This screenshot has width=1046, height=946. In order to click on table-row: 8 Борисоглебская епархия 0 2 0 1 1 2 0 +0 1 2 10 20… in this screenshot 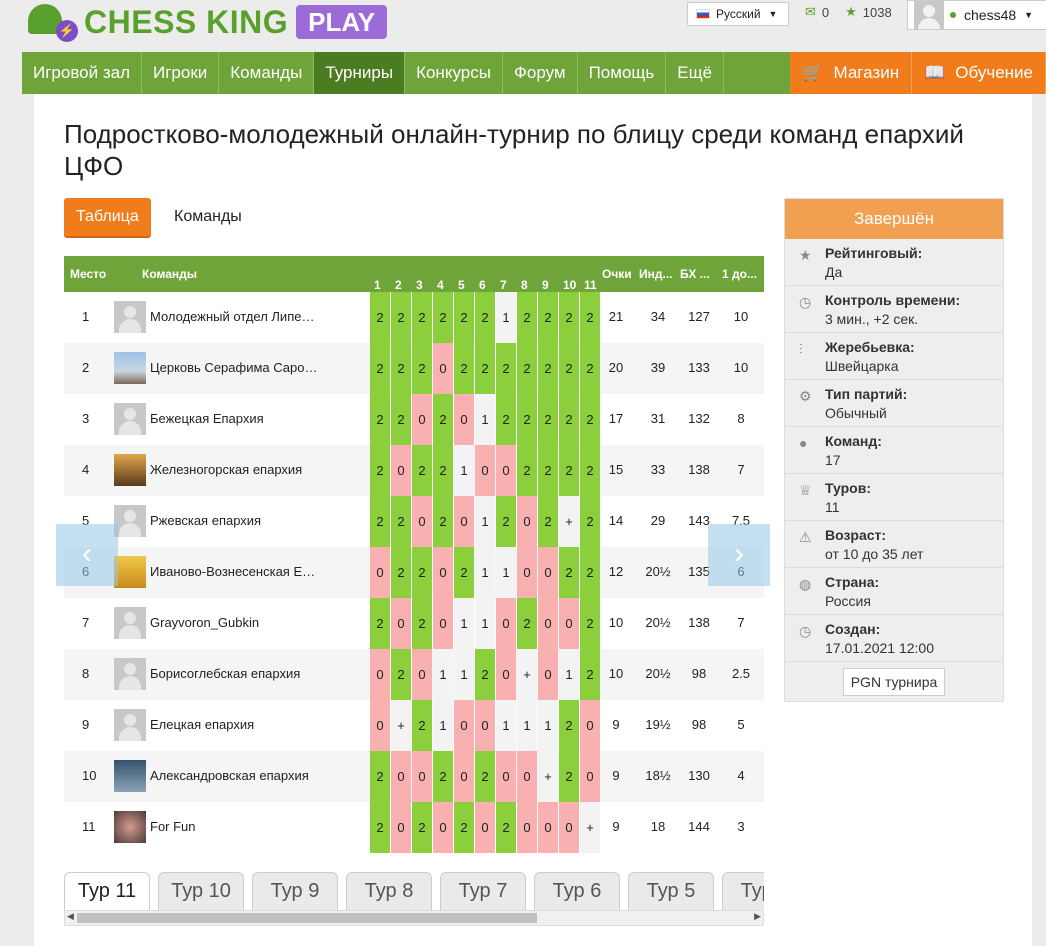, I will do `click(414, 674)`.